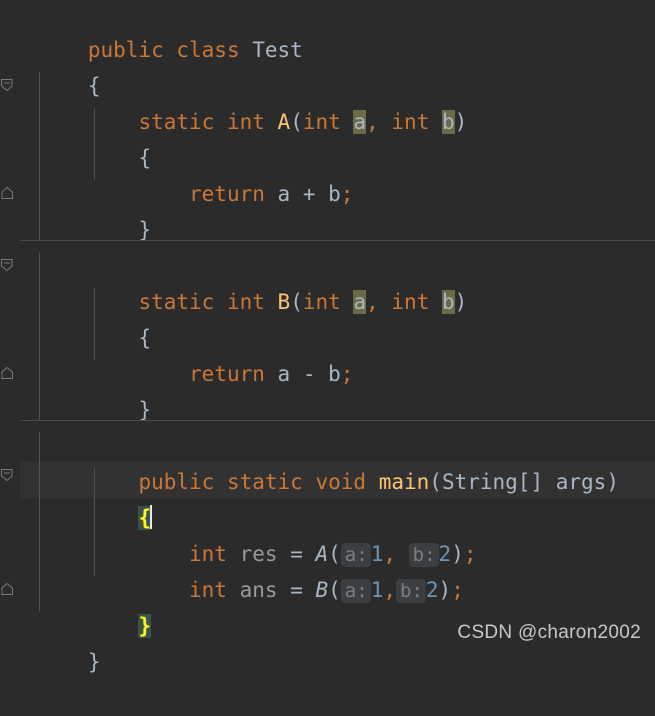 Image resolution: width=655 pixels, height=716 pixels. I want to click on code-line-4: {, so click(327, 137).